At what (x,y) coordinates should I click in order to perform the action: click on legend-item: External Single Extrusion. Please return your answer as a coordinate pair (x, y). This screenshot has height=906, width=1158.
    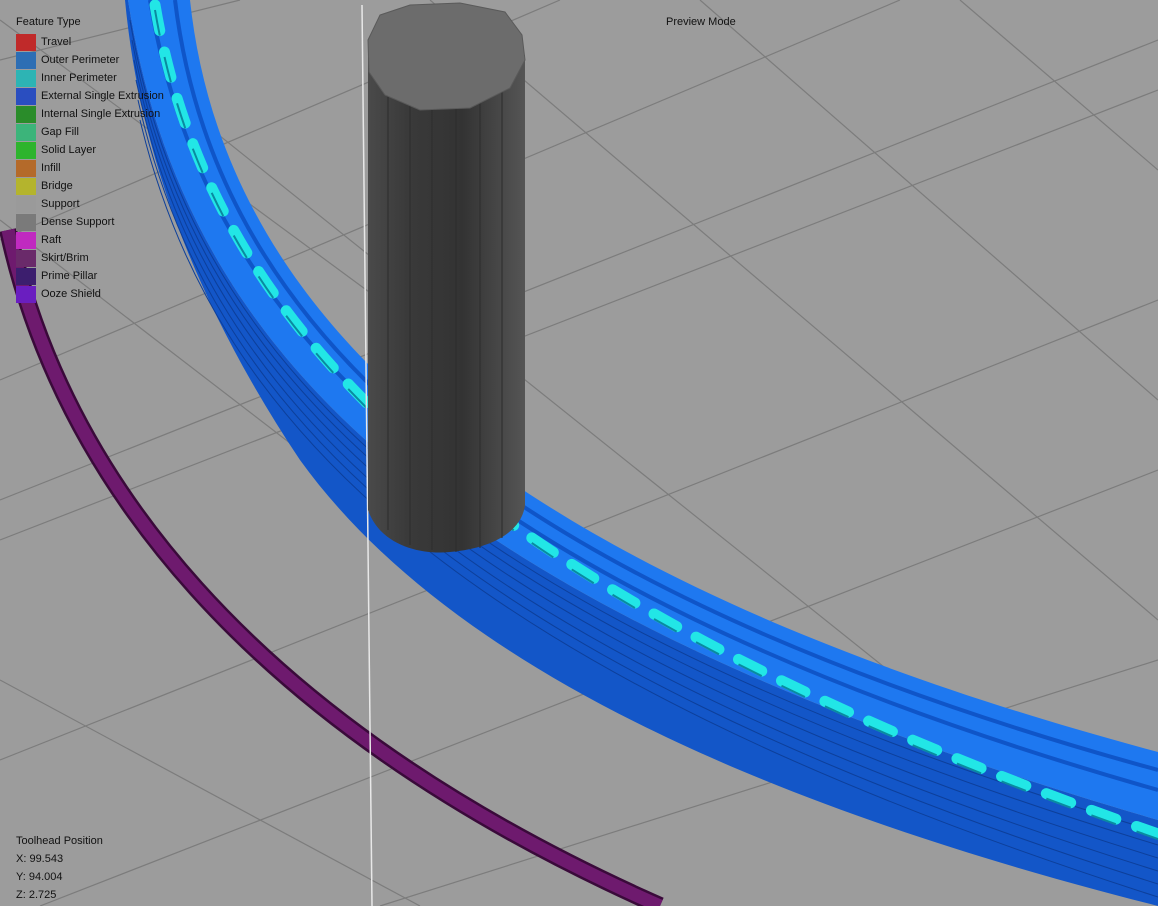
    Looking at the image, I should click on (90, 96).